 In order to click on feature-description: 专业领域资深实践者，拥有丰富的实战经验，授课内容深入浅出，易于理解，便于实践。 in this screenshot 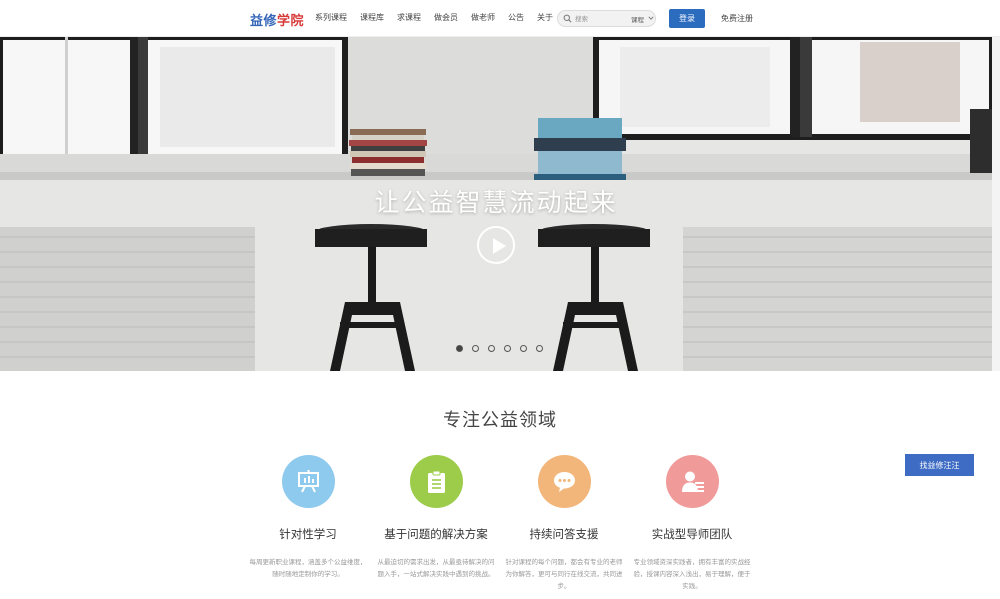, I will do `click(692, 574)`.